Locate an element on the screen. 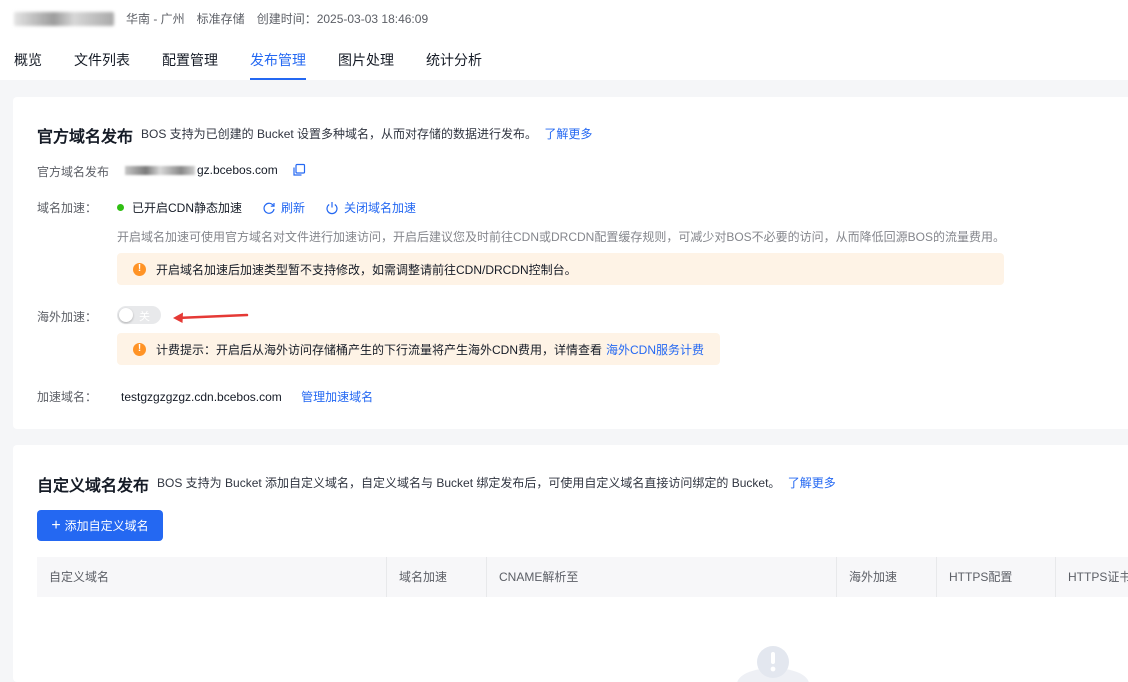 This screenshot has width=1128, height=682. col-cname: CNAME解析至 is located at coordinates (662, 577).